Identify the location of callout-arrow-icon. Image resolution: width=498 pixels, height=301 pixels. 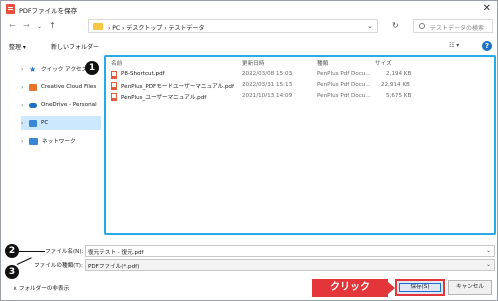
(391, 288).